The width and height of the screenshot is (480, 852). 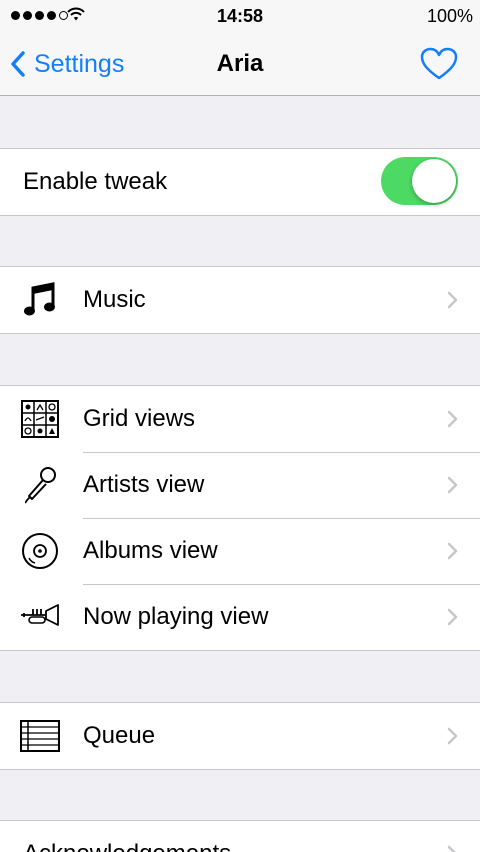 I want to click on status-bar: 14:58 100%, so click(x=240, y=16).